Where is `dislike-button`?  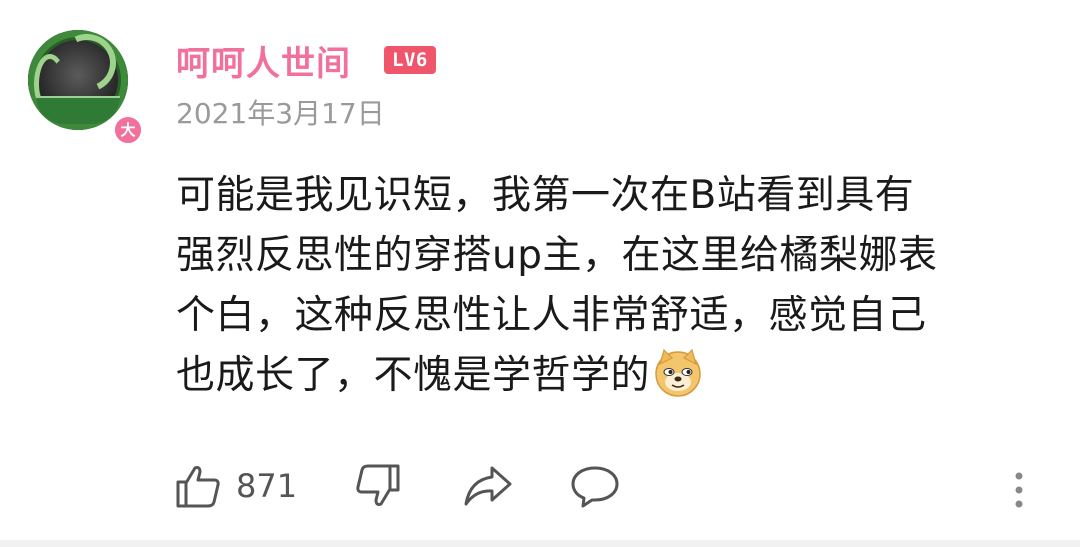
dislike-button is located at coordinates (378, 486).